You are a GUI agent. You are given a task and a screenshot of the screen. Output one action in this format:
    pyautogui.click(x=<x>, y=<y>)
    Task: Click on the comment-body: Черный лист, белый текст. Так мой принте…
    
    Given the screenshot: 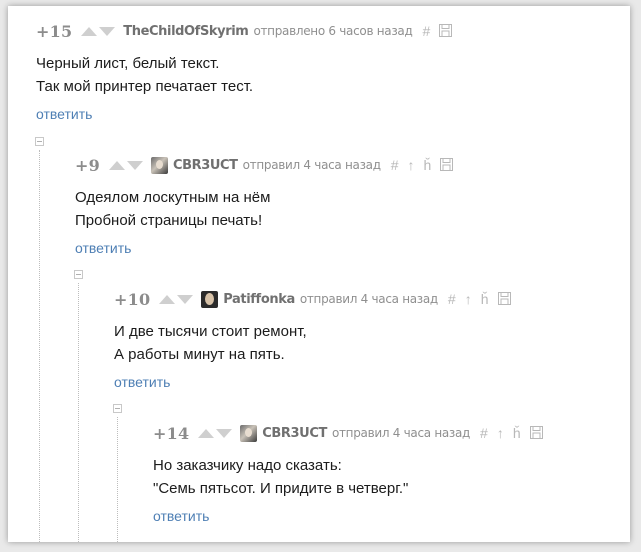 What is the action you would take?
    pyautogui.click(x=244, y=75)
    